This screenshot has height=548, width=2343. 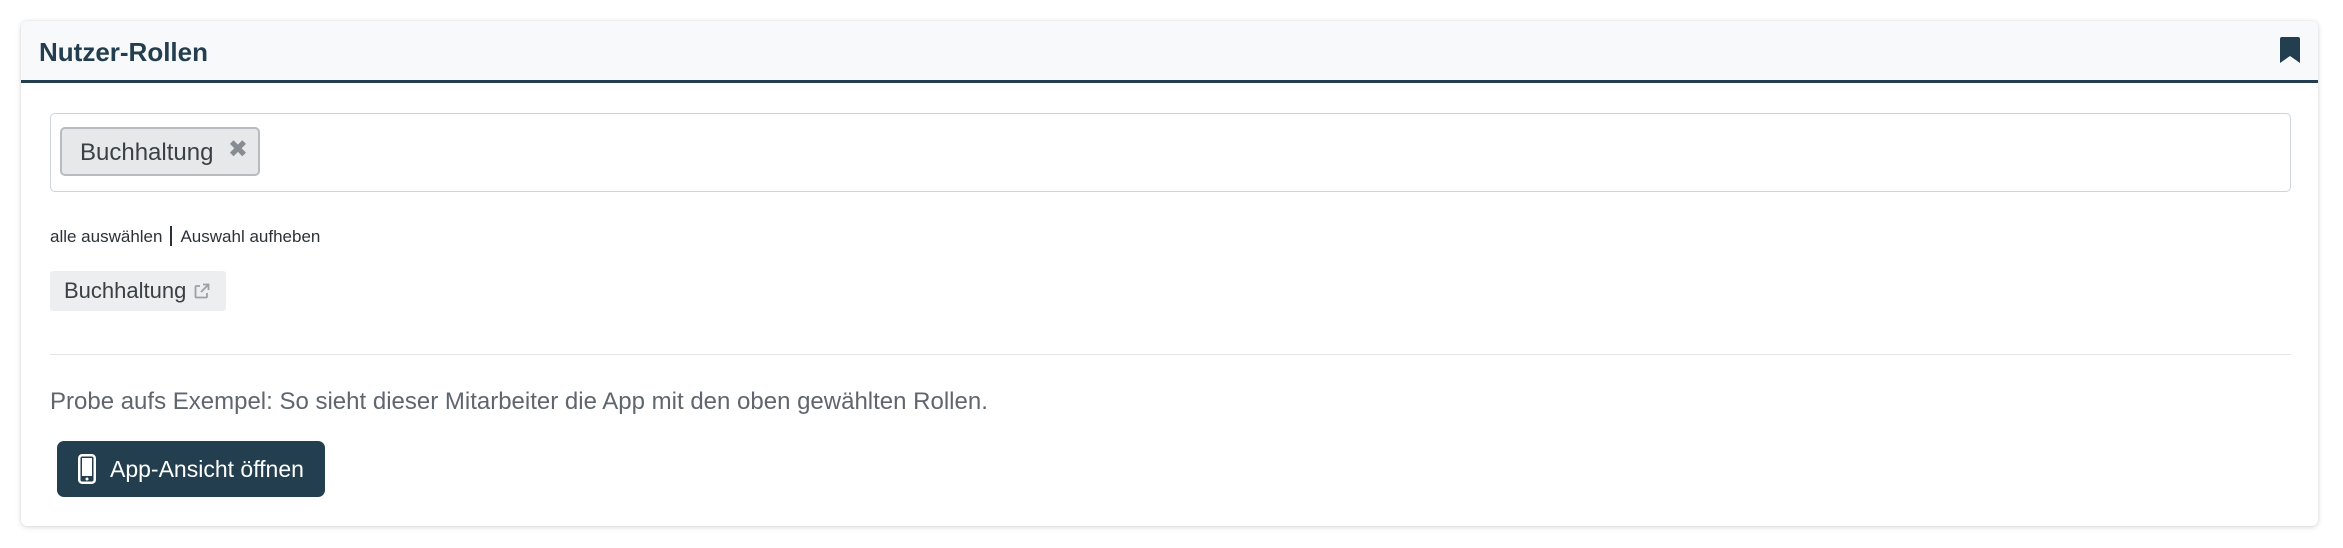 I want to click on selection-actions: alle auswählen Auswahl aufheben, so click(x=185, y=237).